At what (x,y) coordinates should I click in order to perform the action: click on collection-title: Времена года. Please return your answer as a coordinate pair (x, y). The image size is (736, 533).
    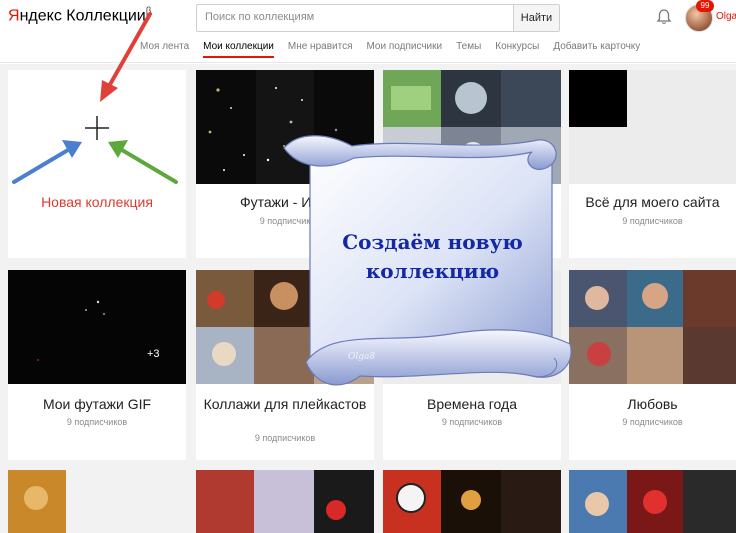
    Looking at the image, I should click on (472, 404).